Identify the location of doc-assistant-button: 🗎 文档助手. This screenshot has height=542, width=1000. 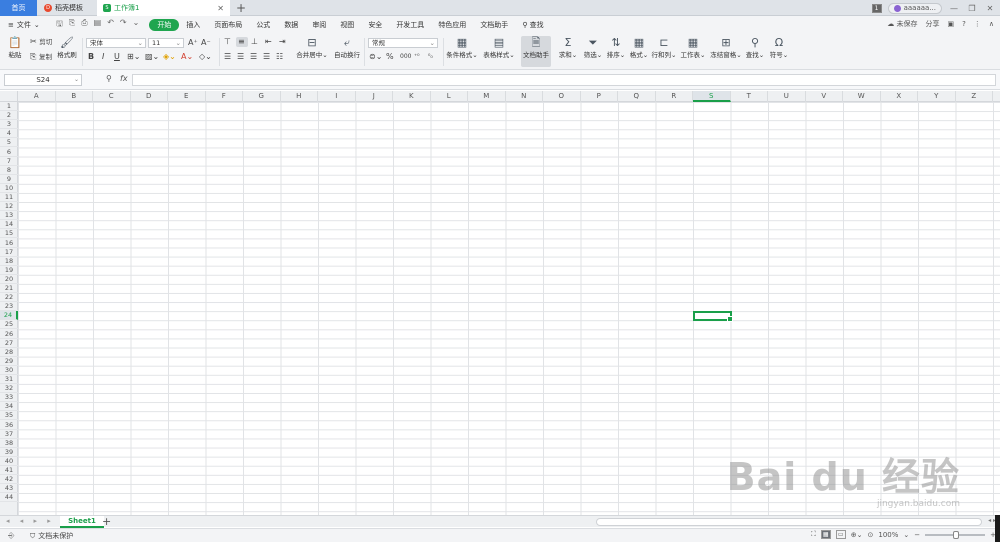
(536, 48).